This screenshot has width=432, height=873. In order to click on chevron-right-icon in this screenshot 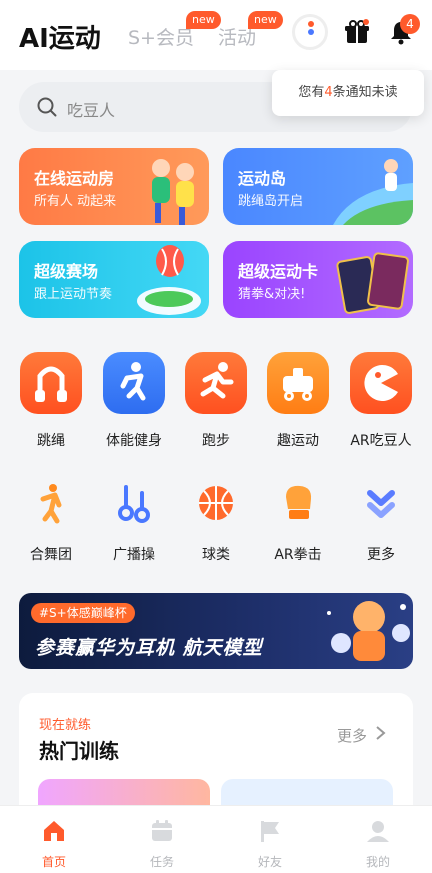, I will do `click(380, 733)`.